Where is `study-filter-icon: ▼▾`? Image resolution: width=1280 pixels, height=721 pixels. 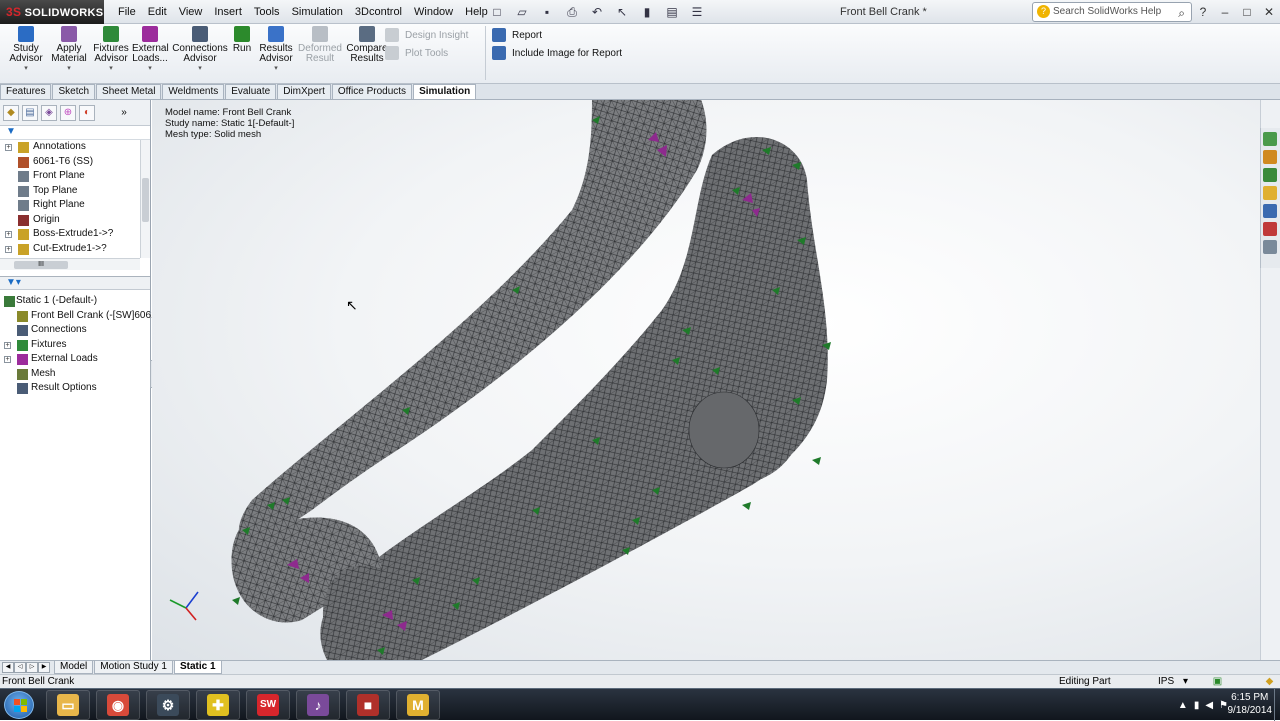
study-filter-icon: ▼▾ is located at coordinates (75, 283).